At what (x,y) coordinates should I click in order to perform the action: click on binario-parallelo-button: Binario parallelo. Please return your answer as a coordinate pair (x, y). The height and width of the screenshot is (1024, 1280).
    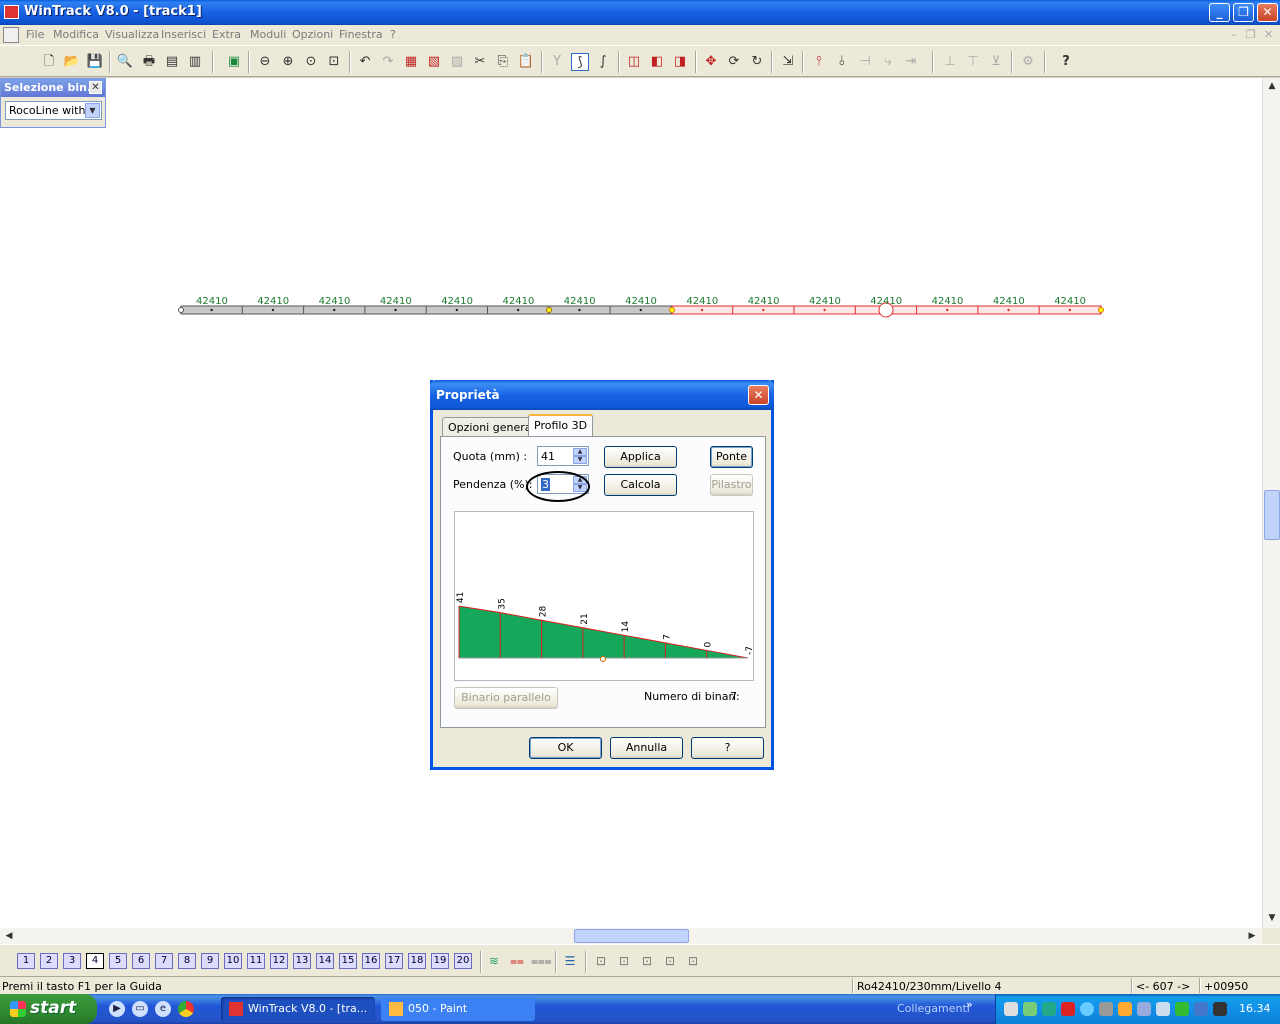
    Looking at the image, I should click on (506, 698).